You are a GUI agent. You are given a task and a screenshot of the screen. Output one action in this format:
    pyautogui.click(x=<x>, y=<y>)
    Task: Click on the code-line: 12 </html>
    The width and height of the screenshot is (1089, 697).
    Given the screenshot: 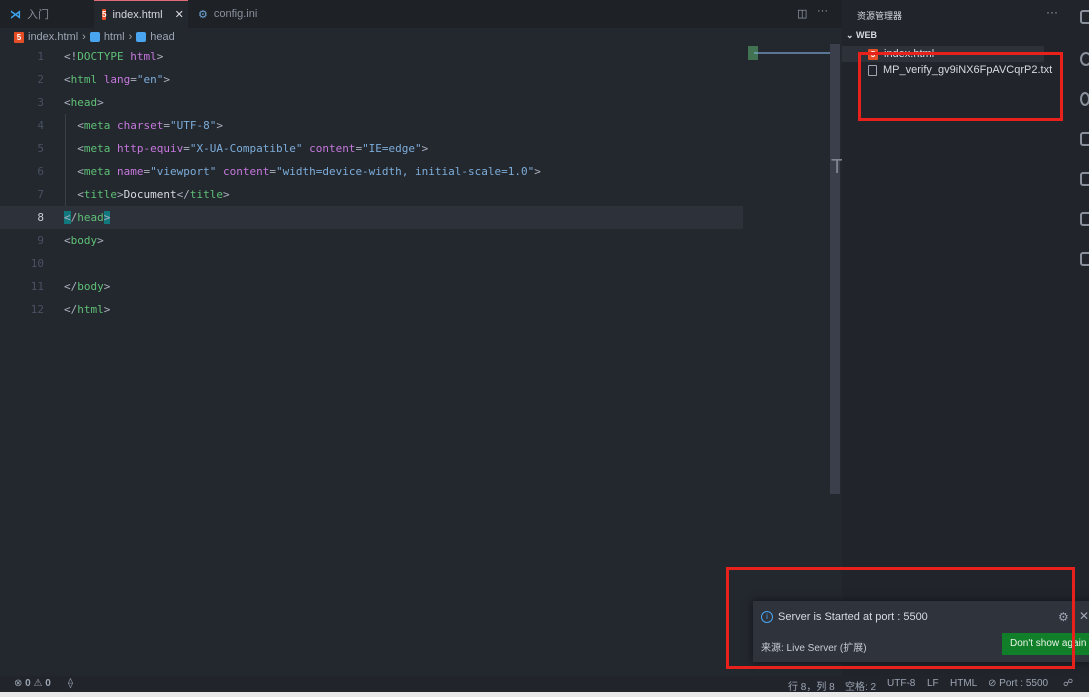 What is the action you would take?
    pyautogui.click(x=371, y=309)
    